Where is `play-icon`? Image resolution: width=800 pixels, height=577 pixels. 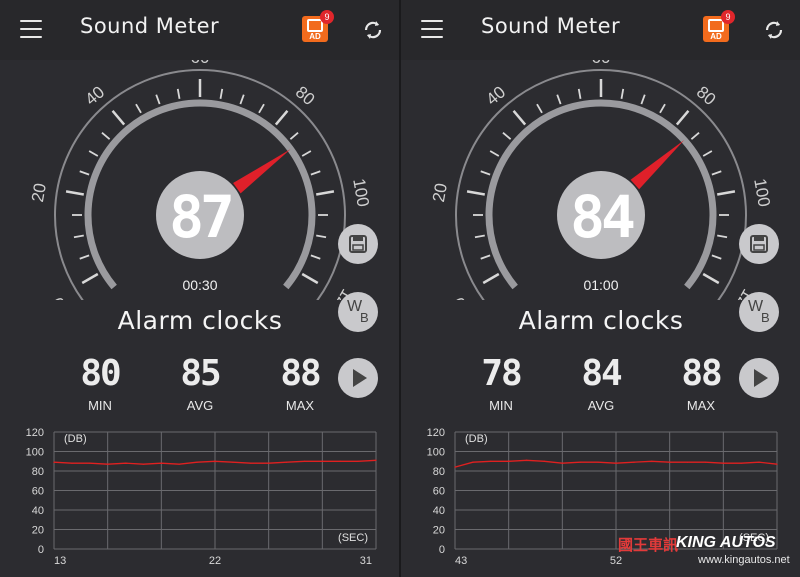 play-icon is located at coordinates (761, 378).